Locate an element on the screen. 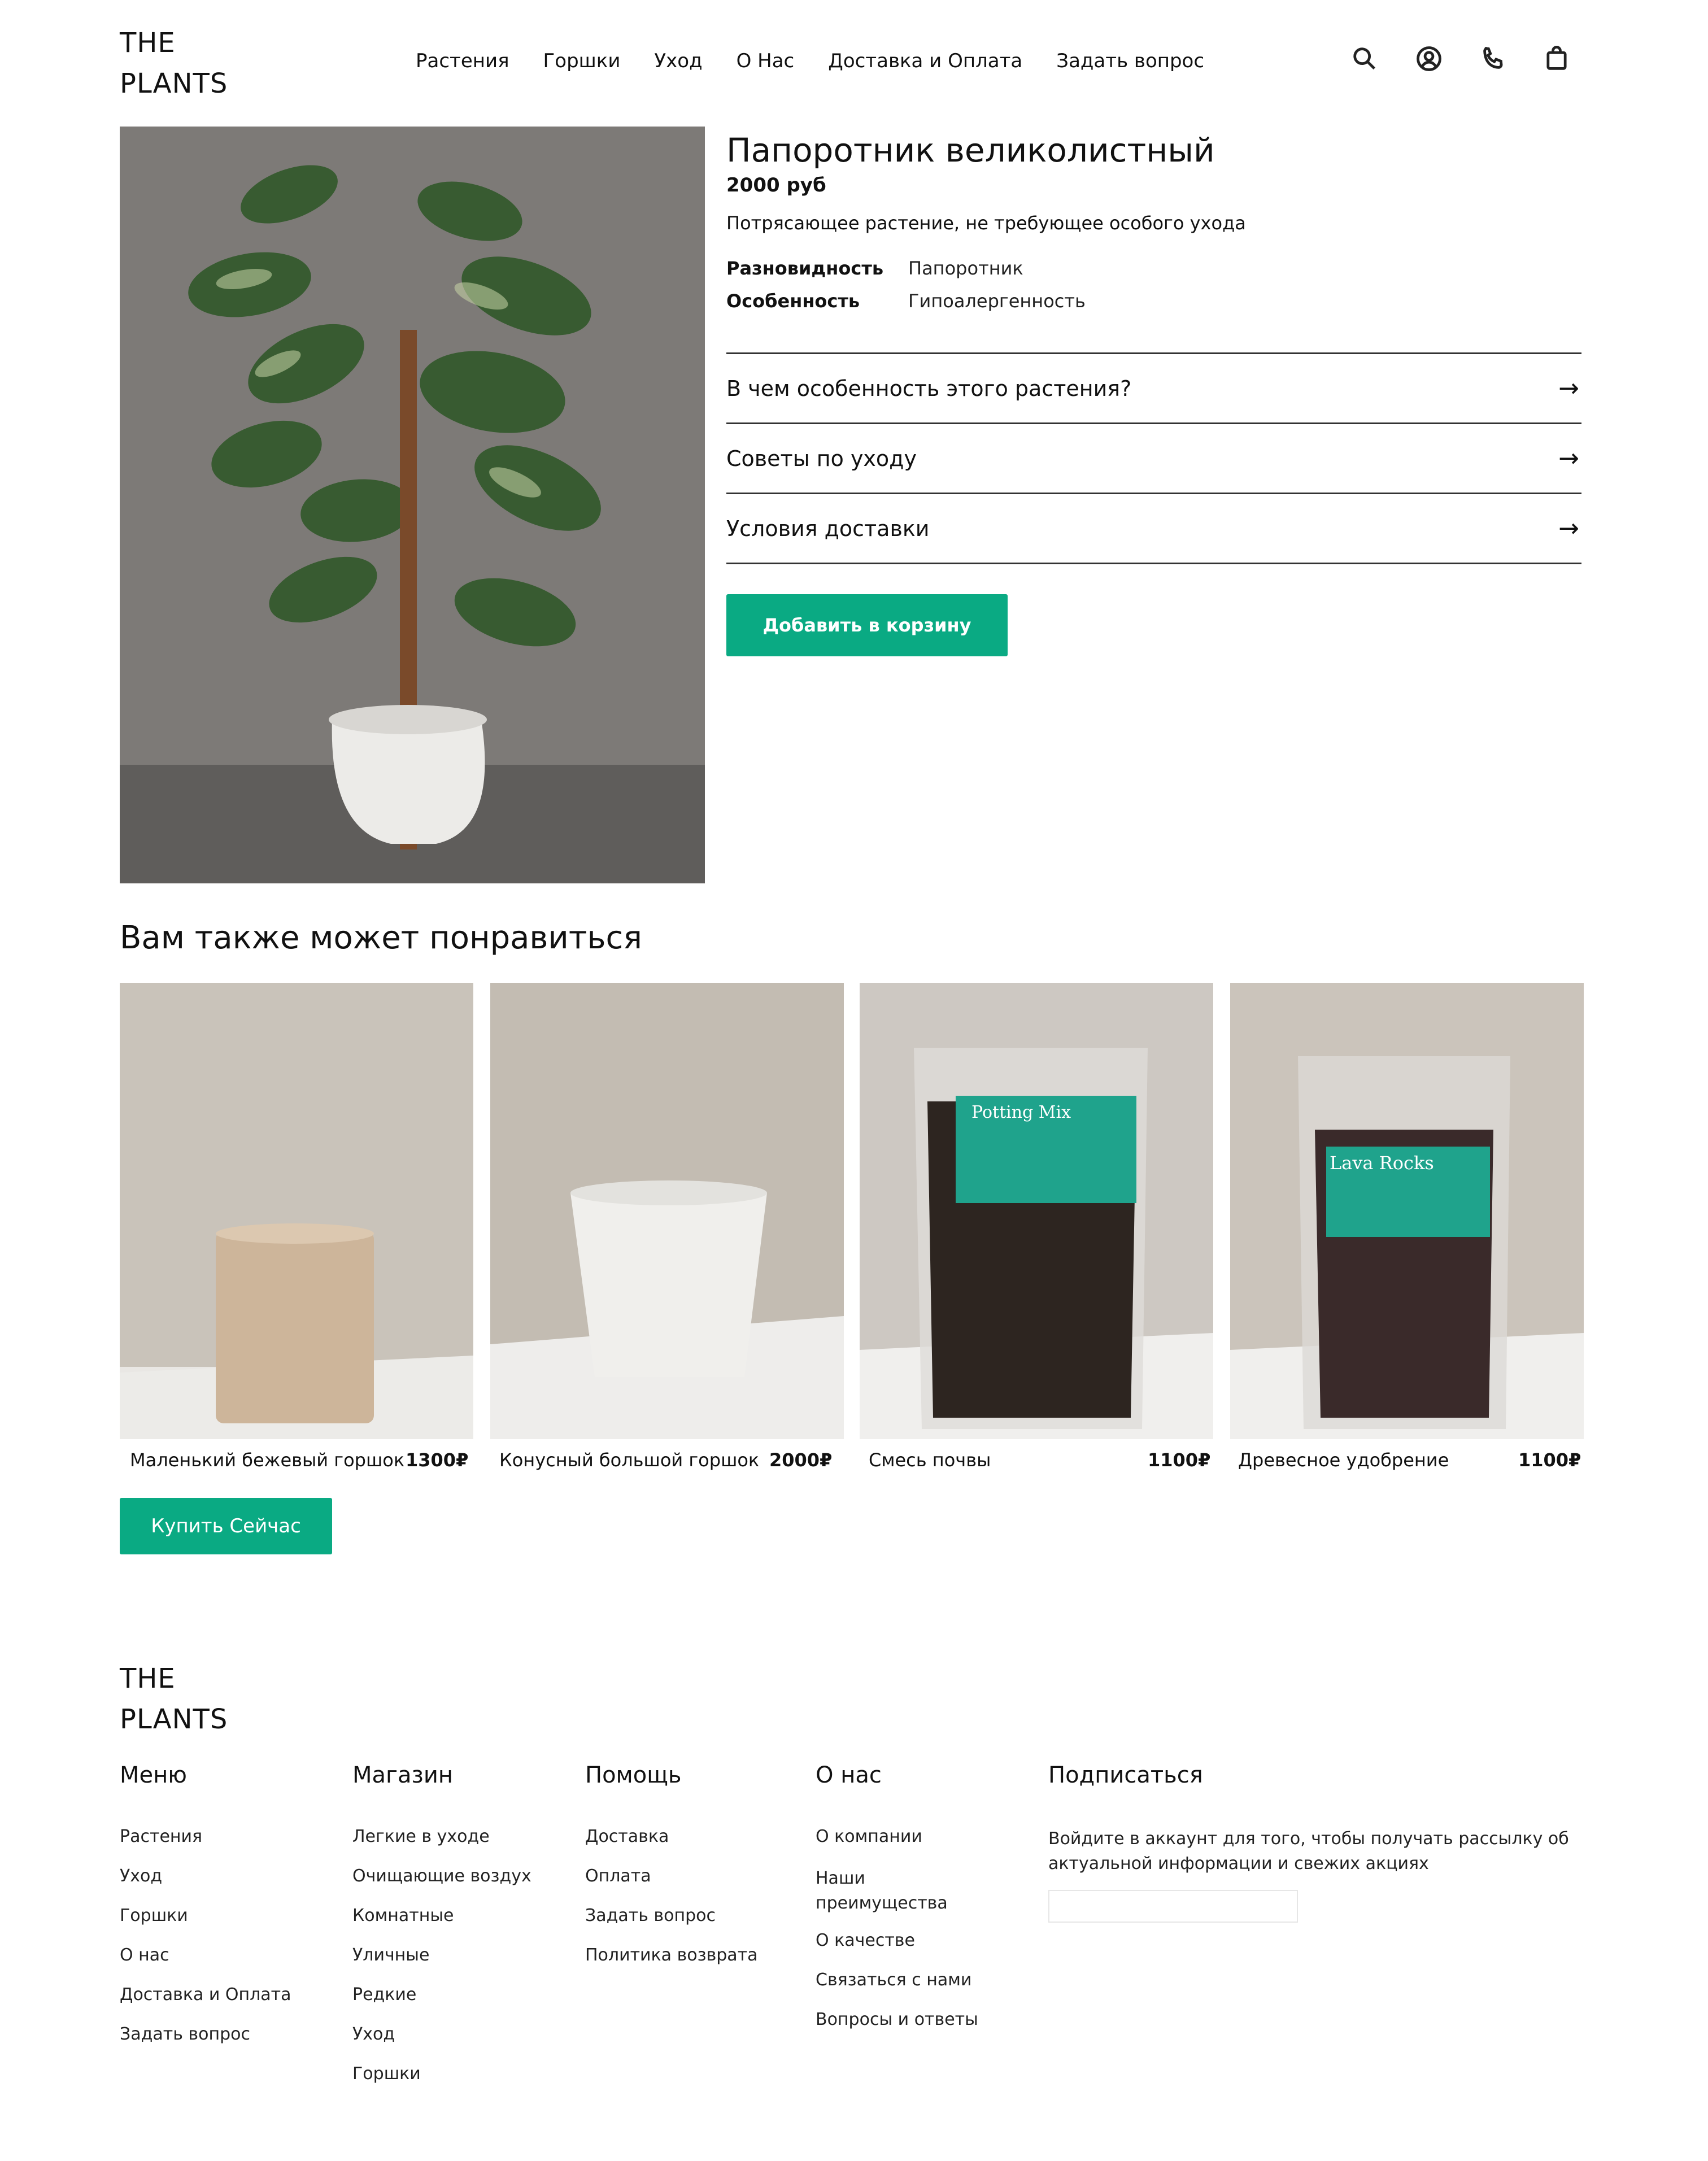 Image resolution: width=1708 pixels, height=2161 pixels. search-icon is located at coordinates (1364, 59).